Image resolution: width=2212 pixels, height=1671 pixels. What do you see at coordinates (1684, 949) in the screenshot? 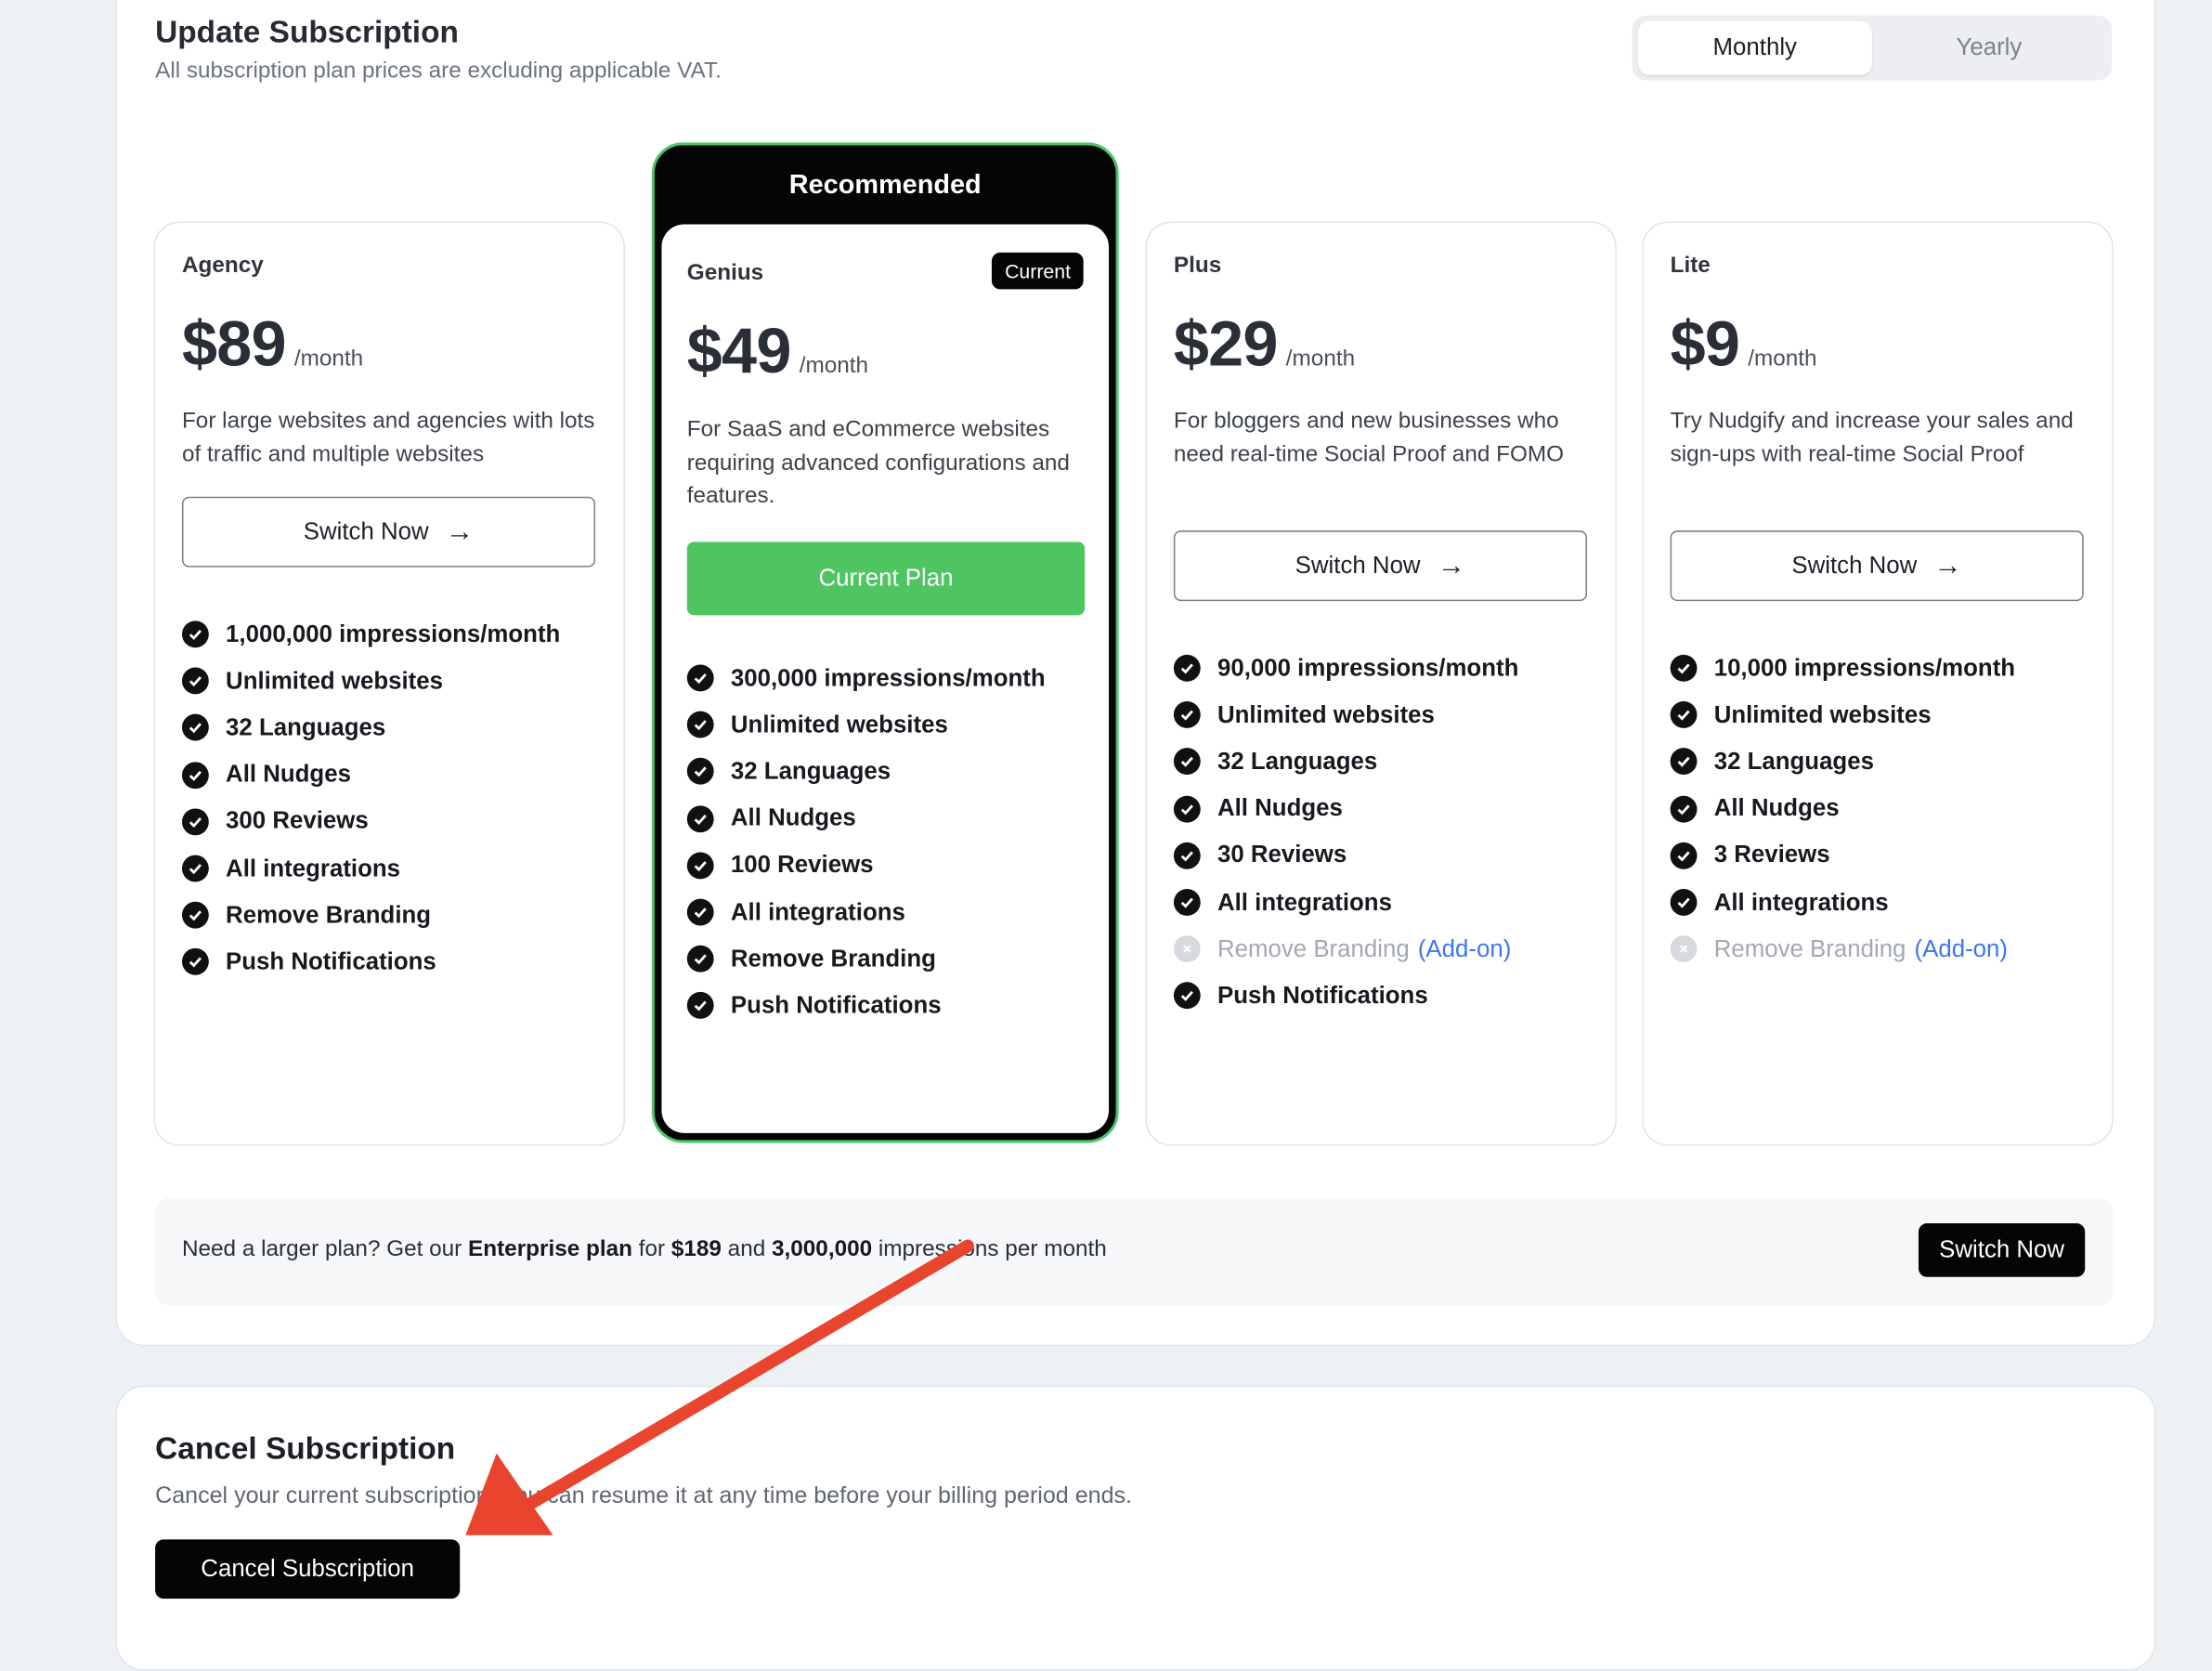
I see `x-circle-icon` at bounding box center [1684, 949].